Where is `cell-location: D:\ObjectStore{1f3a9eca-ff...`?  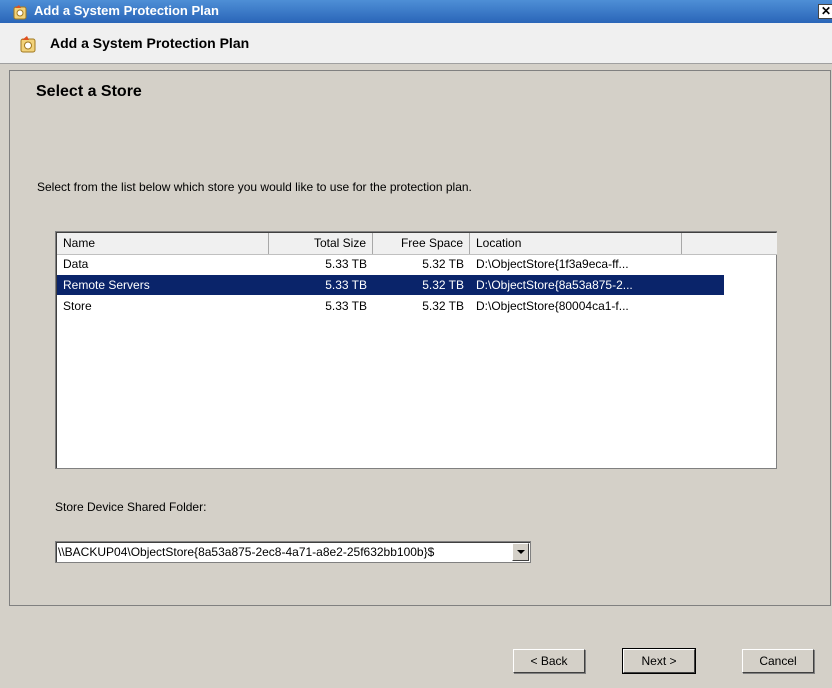
cell-location: D:\ObjectStore{1f3a9eca-ff... is located at coordinates (552, 264).